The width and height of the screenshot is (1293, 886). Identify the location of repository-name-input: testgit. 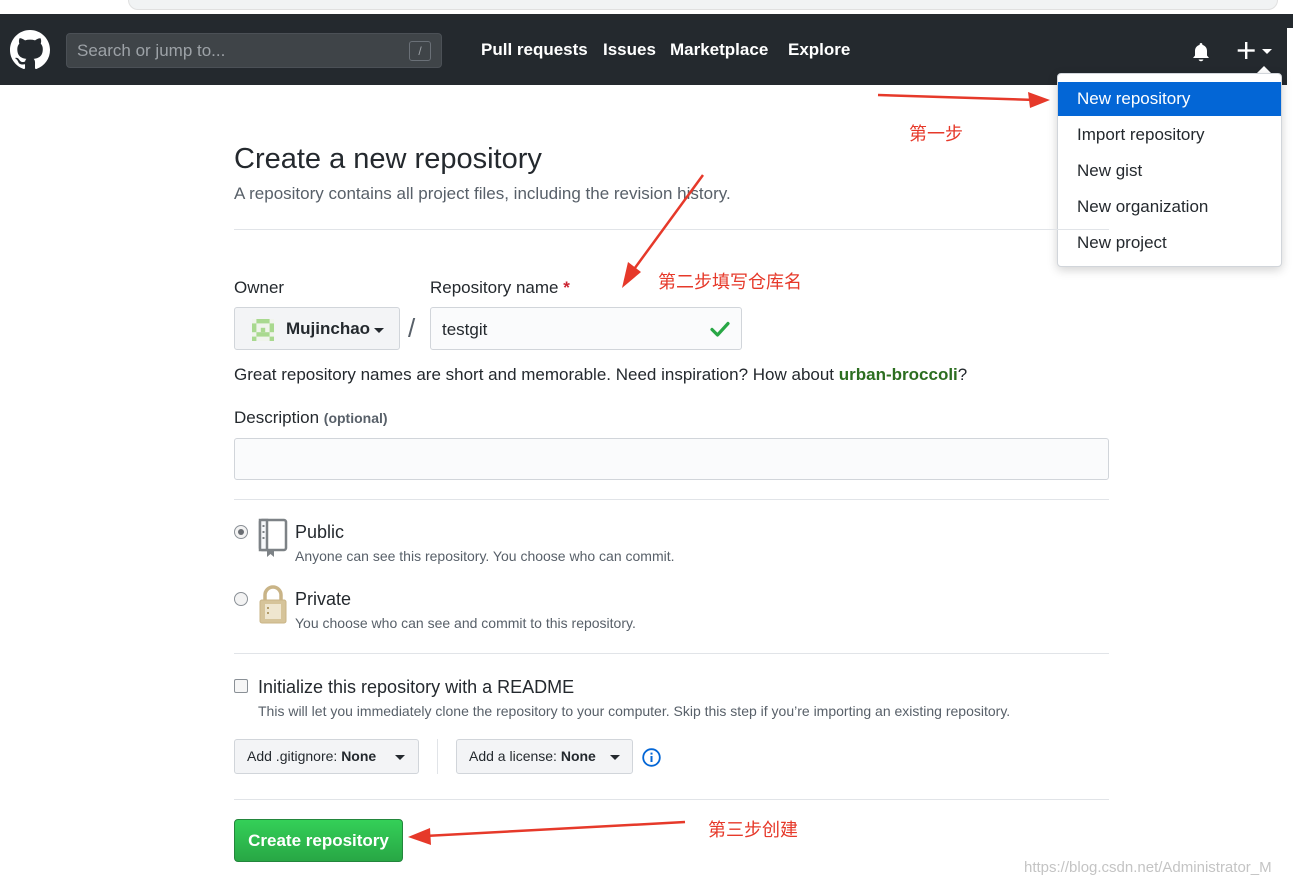
(586, 328).